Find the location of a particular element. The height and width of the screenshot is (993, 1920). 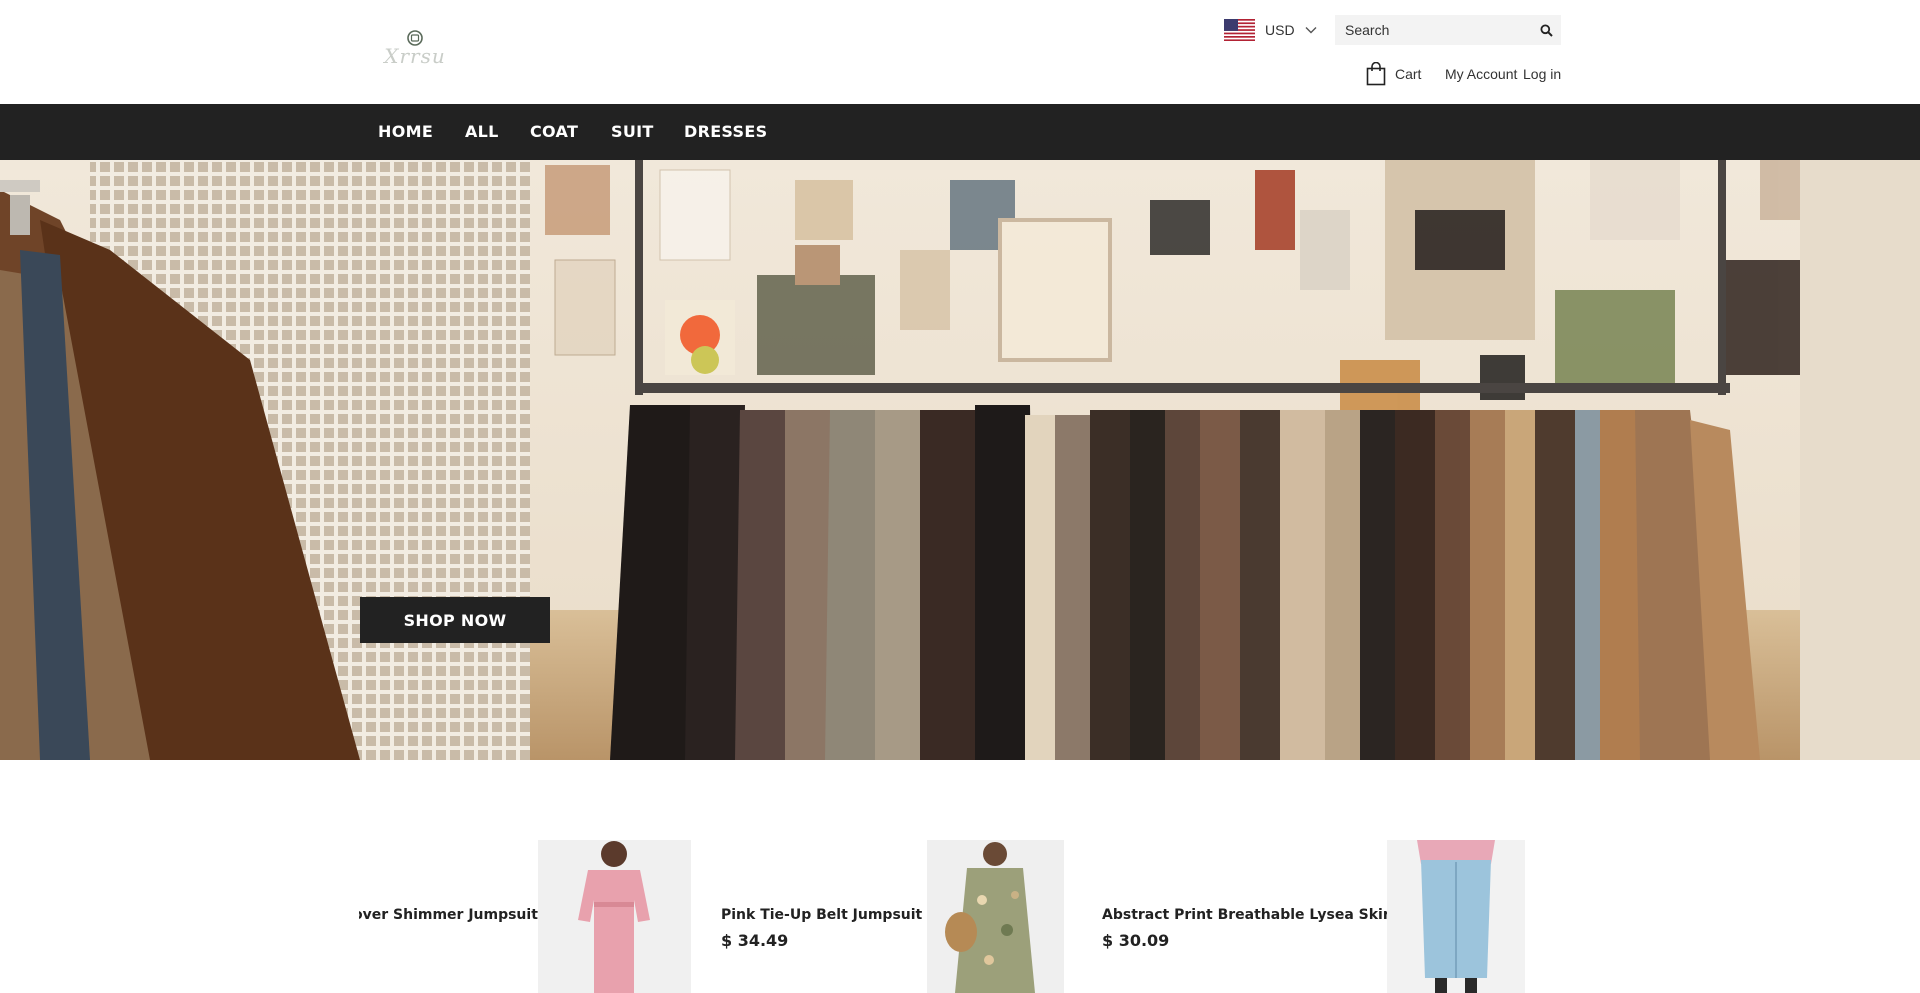

search-button is located at coordinates (1546, 30).